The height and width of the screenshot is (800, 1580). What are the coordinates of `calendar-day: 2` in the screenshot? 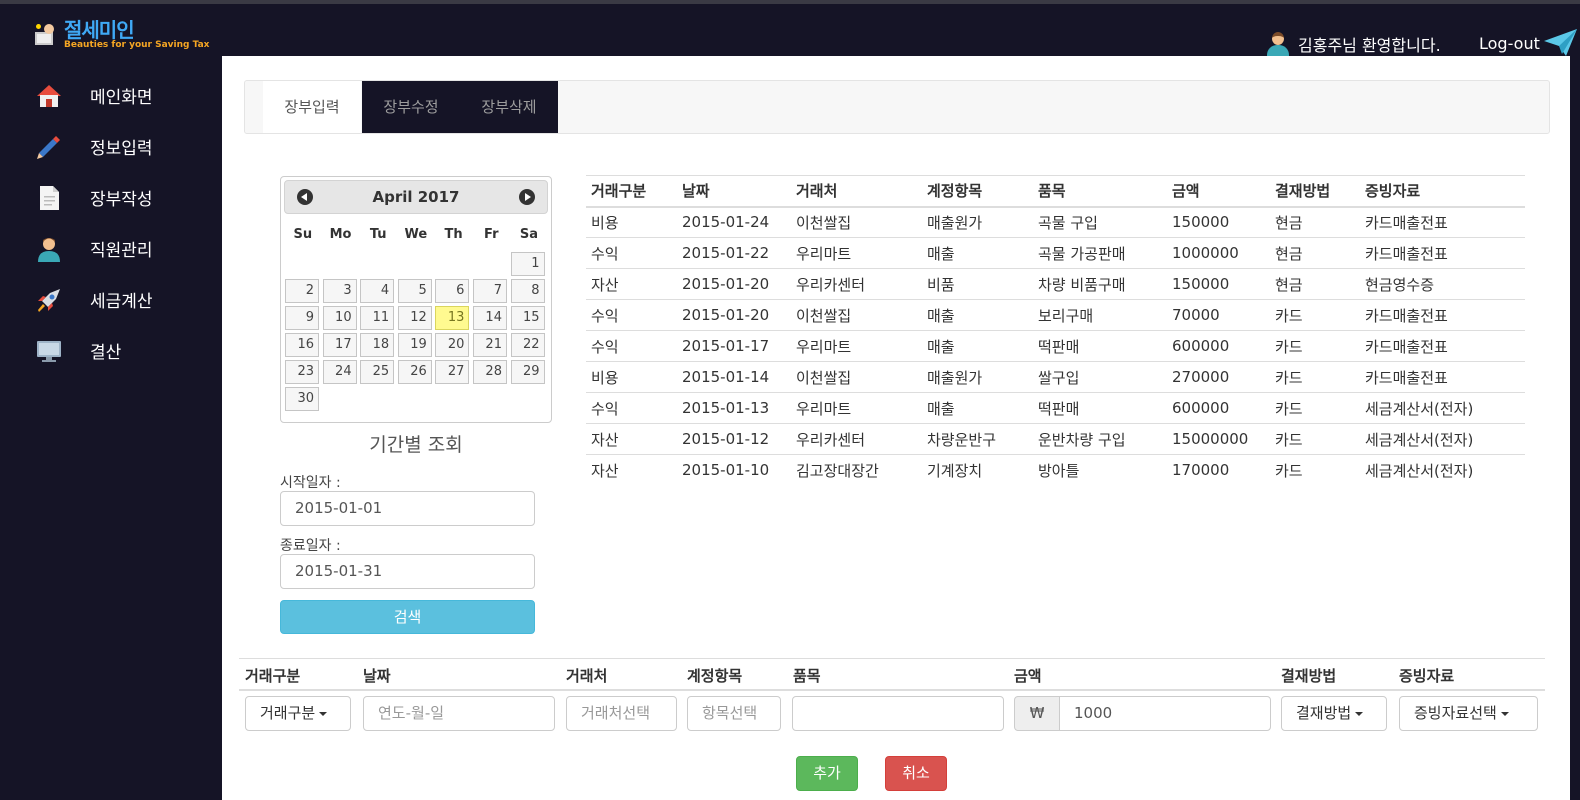 It's located at (302, 291).